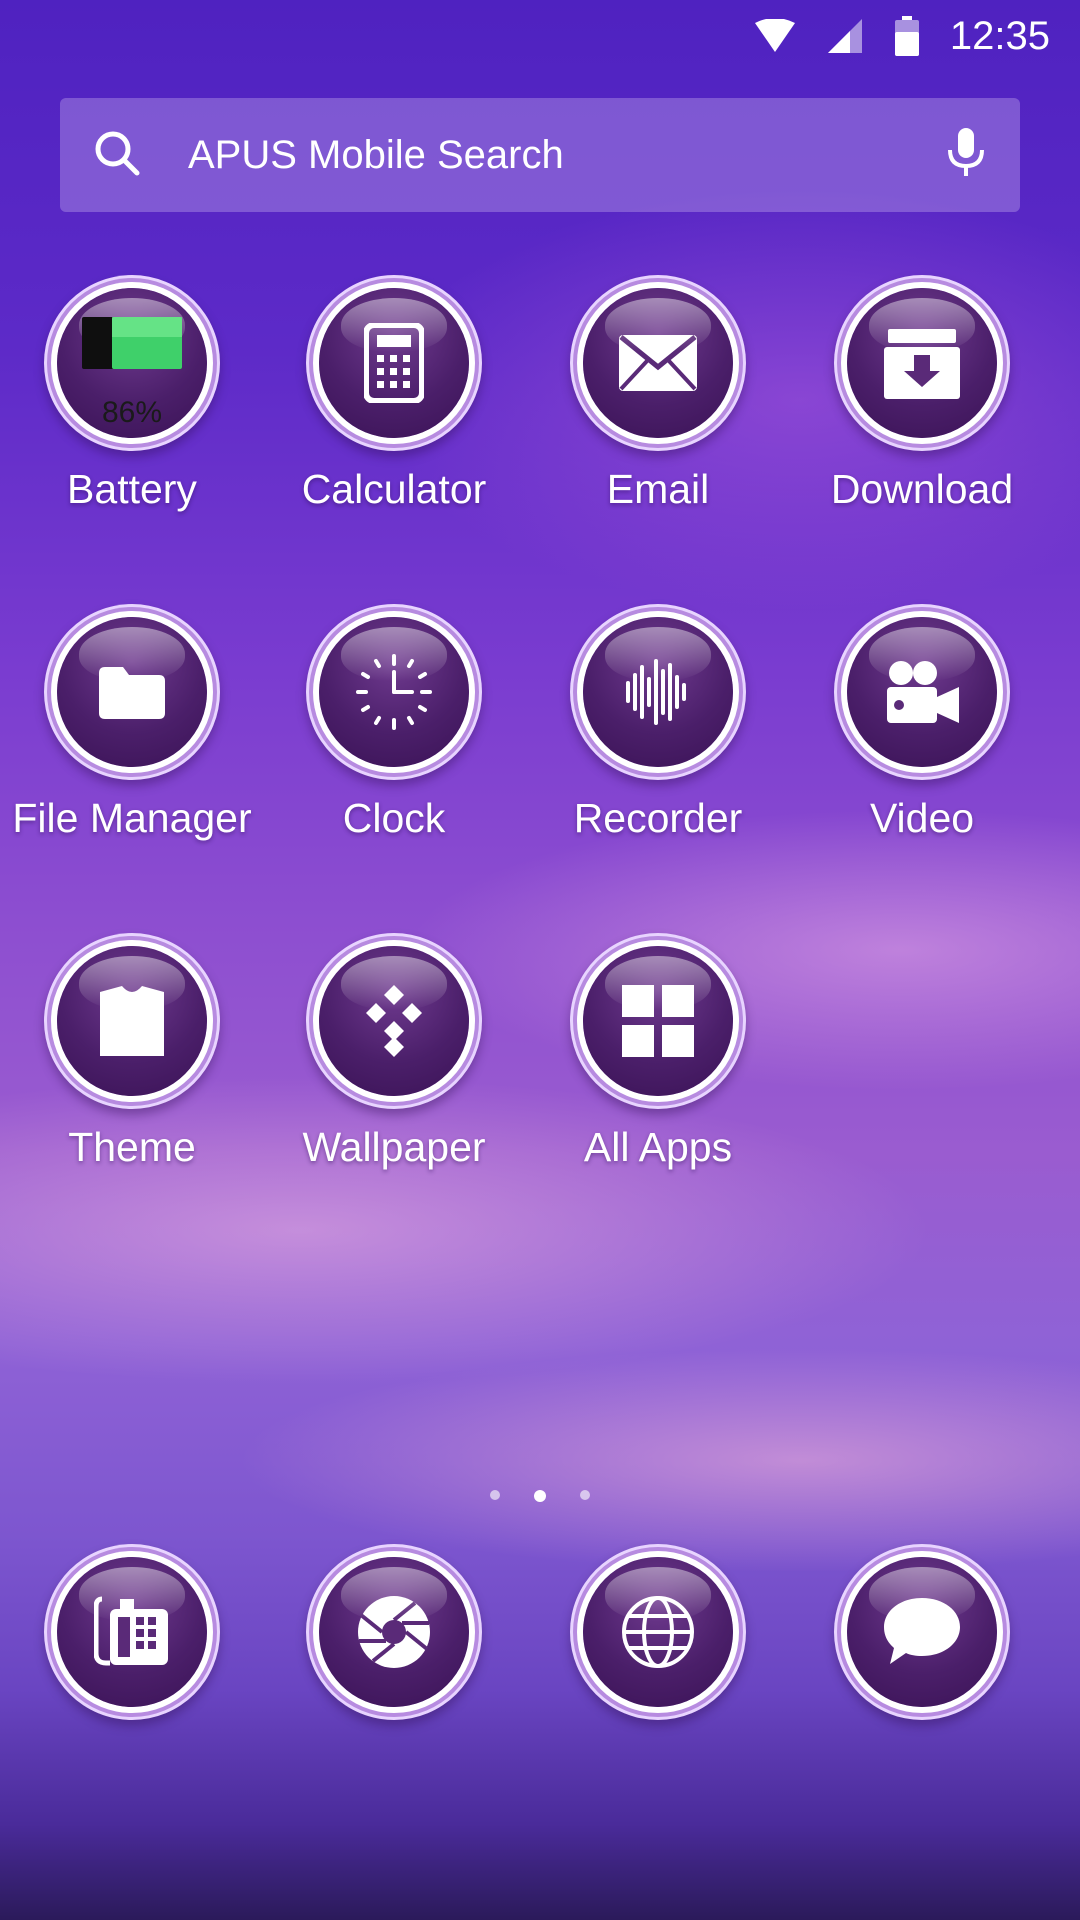 The width and height of the screenshot is (1080, 1920). I want to click on battery-icon: 86%, so click(132, 363).